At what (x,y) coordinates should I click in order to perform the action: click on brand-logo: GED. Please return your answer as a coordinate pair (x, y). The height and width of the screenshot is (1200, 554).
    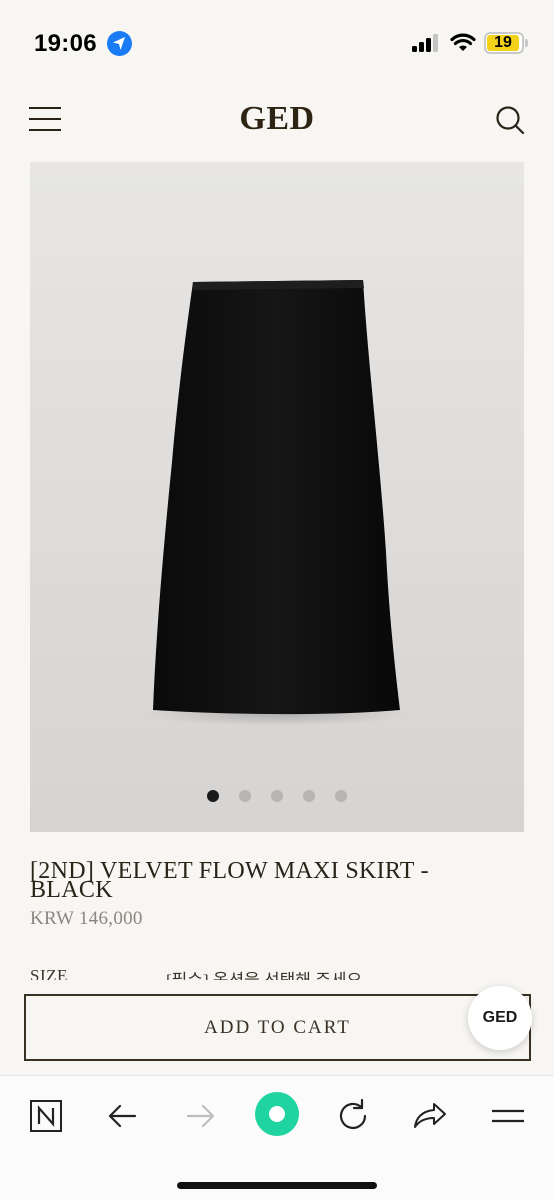
    Looking at the image, I should click on (277, 119).